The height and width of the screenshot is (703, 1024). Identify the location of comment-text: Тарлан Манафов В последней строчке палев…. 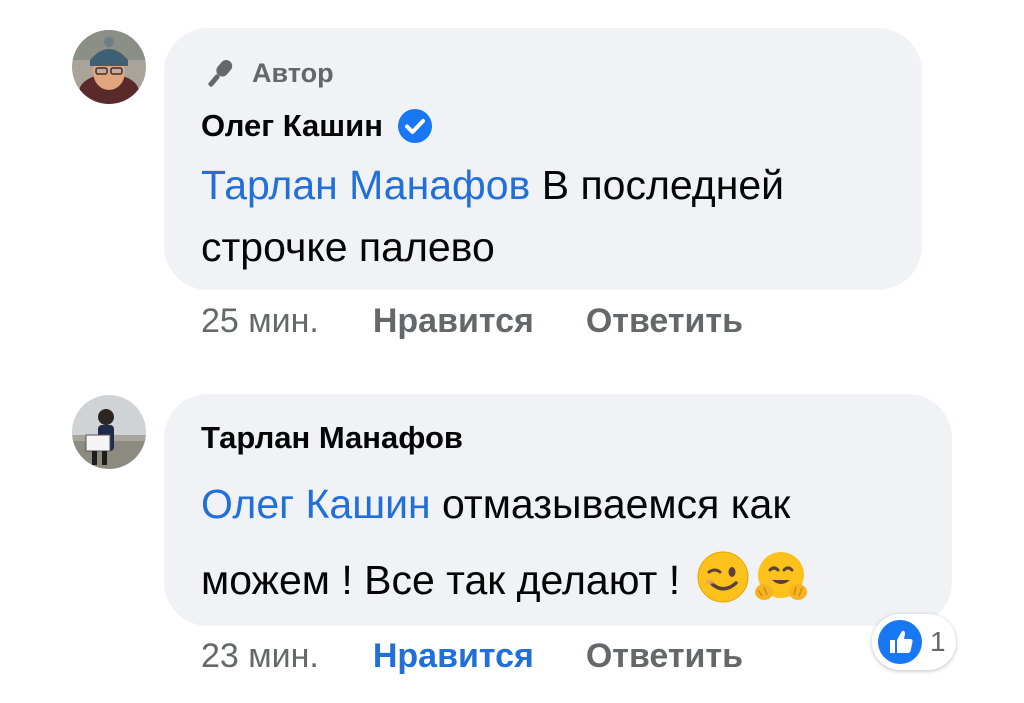
(551, 216).